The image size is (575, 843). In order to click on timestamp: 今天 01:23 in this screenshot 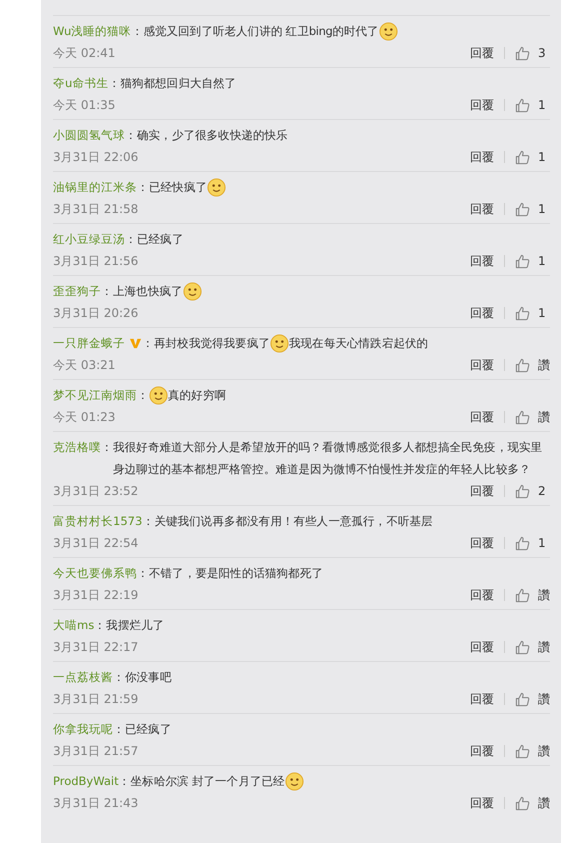, I will do `click(84, 417)`.